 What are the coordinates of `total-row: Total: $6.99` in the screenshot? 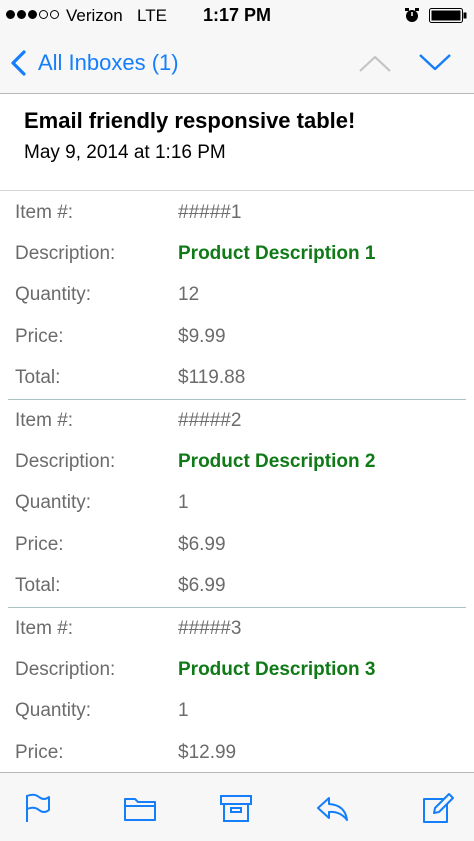 It's located at (237, 586).